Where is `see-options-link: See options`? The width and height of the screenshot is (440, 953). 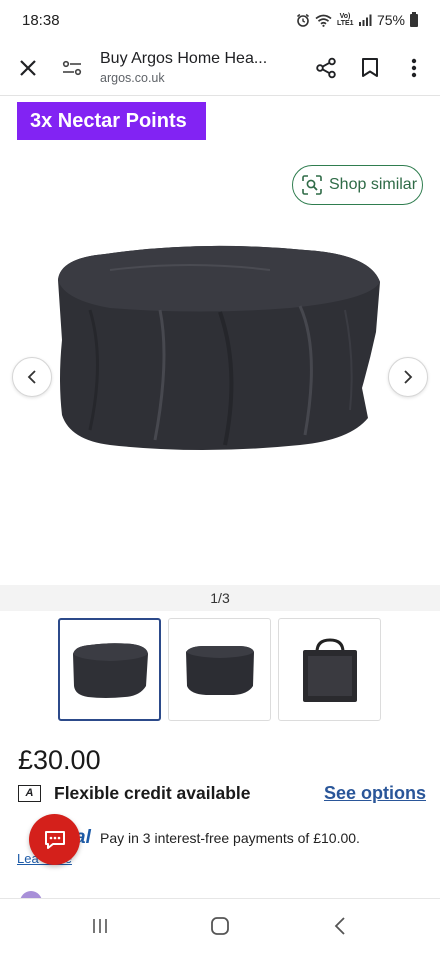
see-options-link: See options is located at coordinates (375, 793).